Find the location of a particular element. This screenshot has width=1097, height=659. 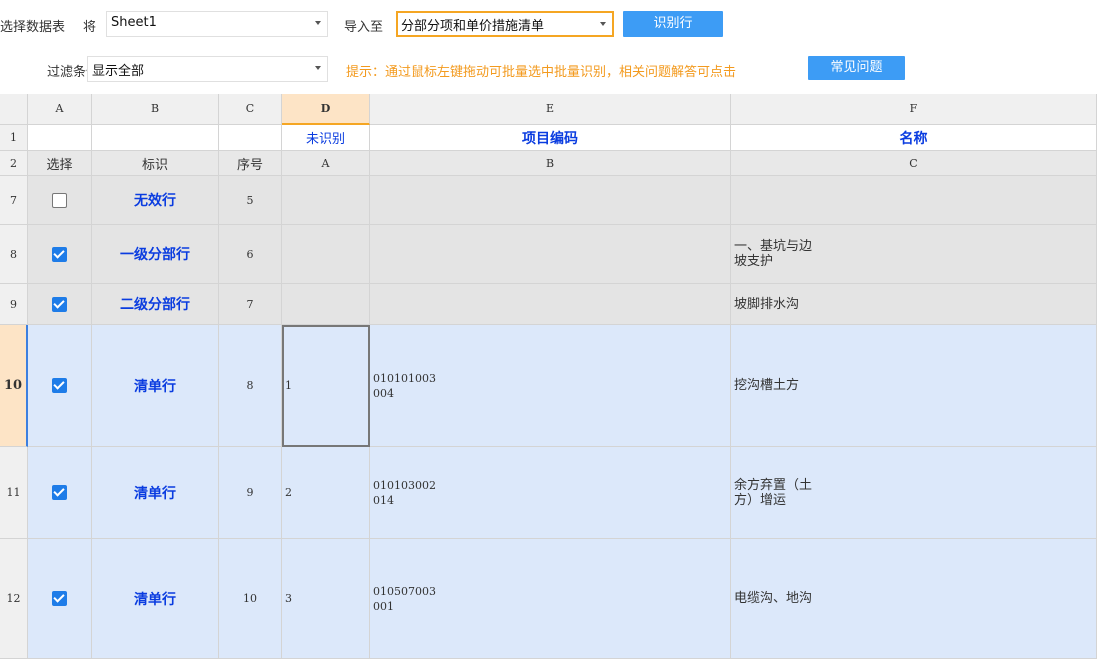

hint-text: 提示：通过鼠标左键拖动可批量选中批量识别，相关问题解答可点击 is located at coordinates (541, 72).